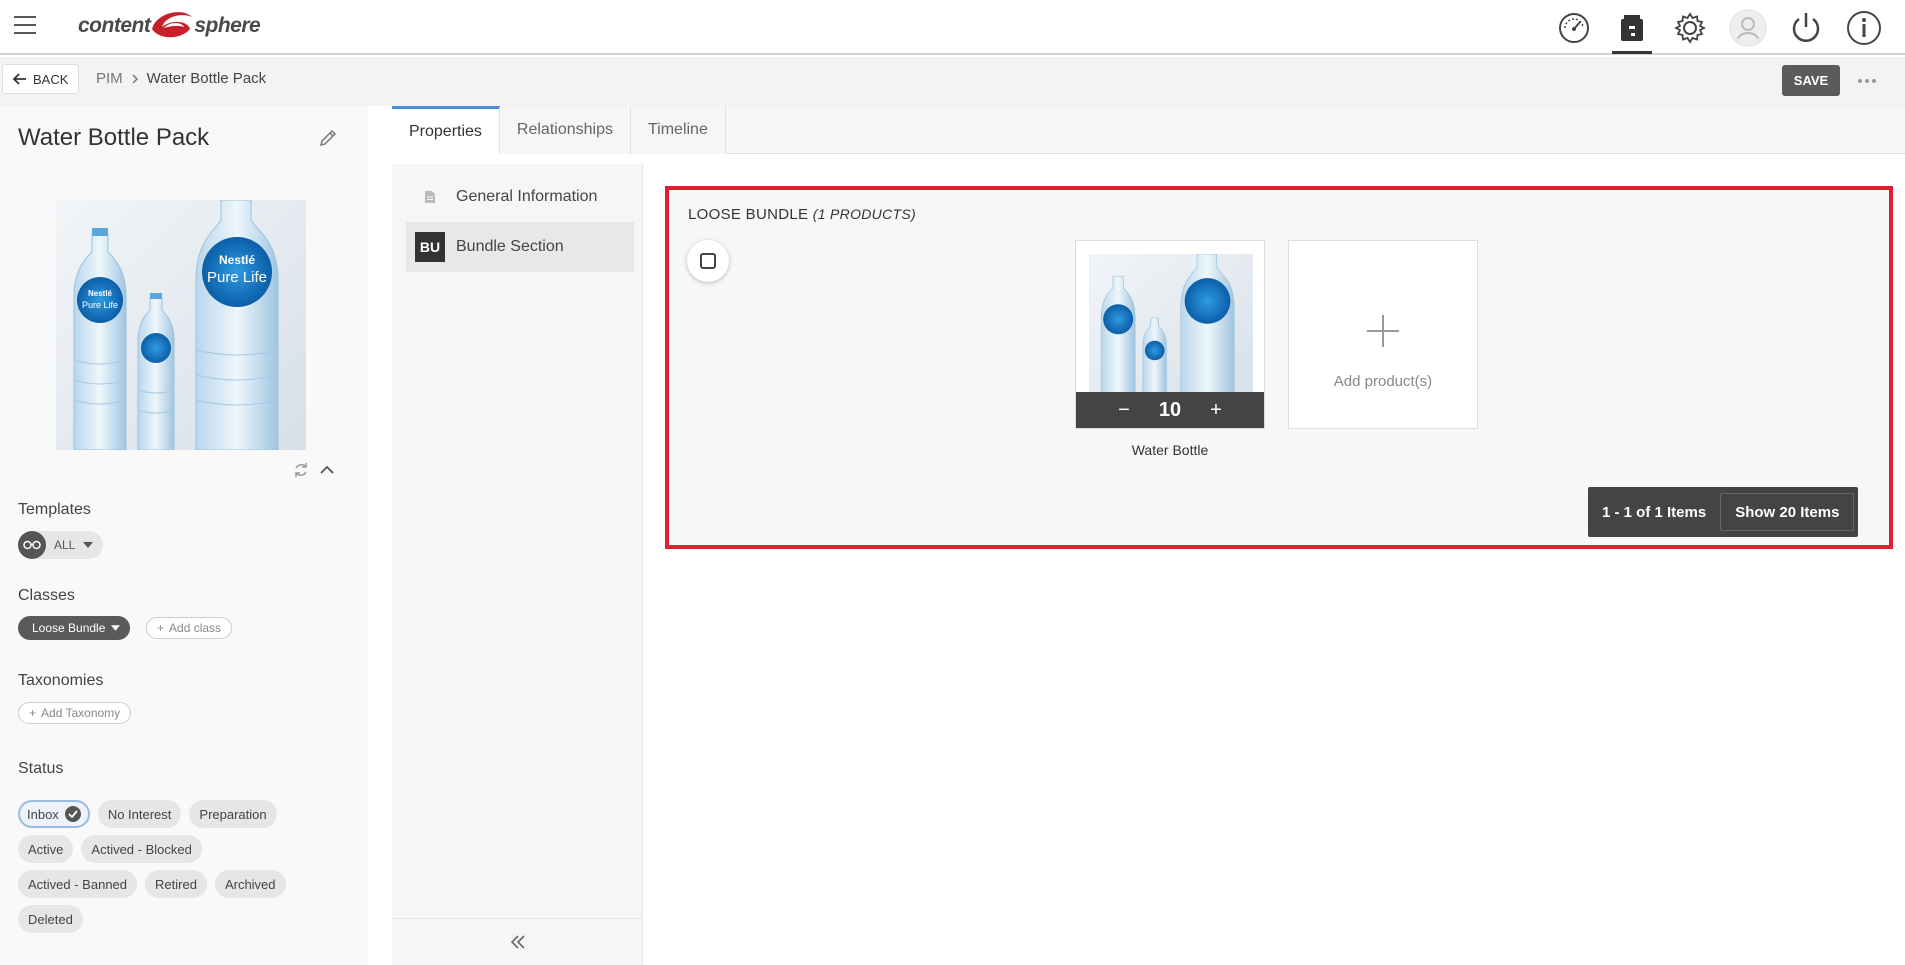 The width and height of the screenshot is (1905, 965). What do you see at coordinates (952, 81) in the screenshot?
I see `action-bar: BACK PIM Water Bottle Pack SAVE` at bounding box center [952, 81].